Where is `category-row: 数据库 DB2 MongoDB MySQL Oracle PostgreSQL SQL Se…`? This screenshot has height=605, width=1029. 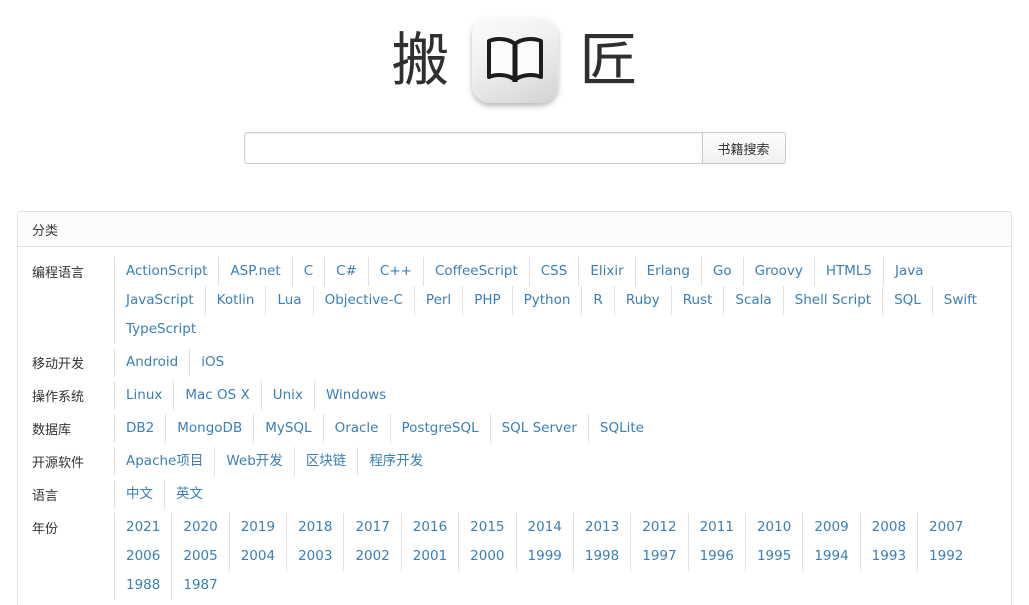
category-row: 数据库 DB2 MongoDB MySQL Oracle PostgreSQL SQL Se… is located at coordinates (514, 428).